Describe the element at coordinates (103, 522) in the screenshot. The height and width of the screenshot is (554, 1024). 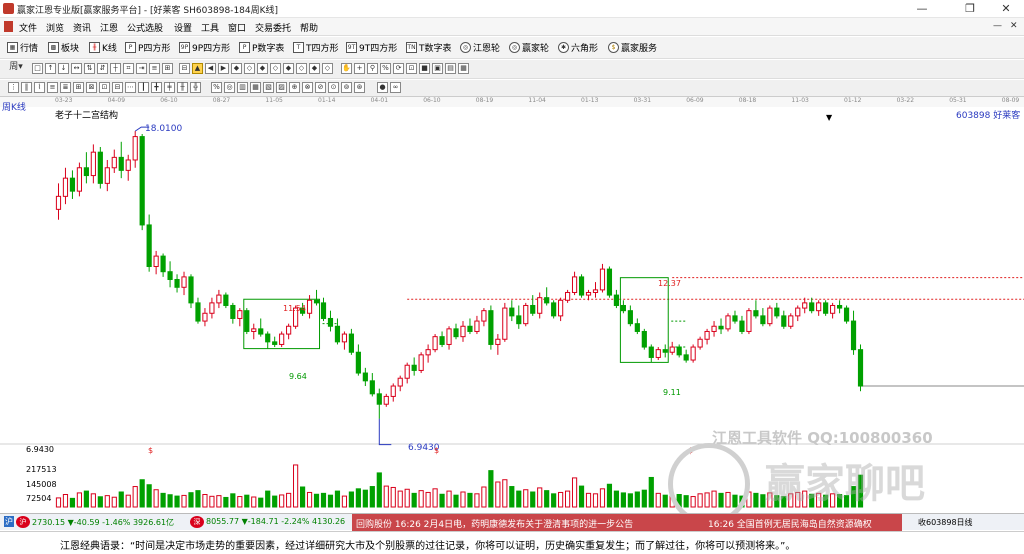
I see `sh-index-quote: 2730.15 ▼-40.59 -1.46% 3926.61亿` at that location.